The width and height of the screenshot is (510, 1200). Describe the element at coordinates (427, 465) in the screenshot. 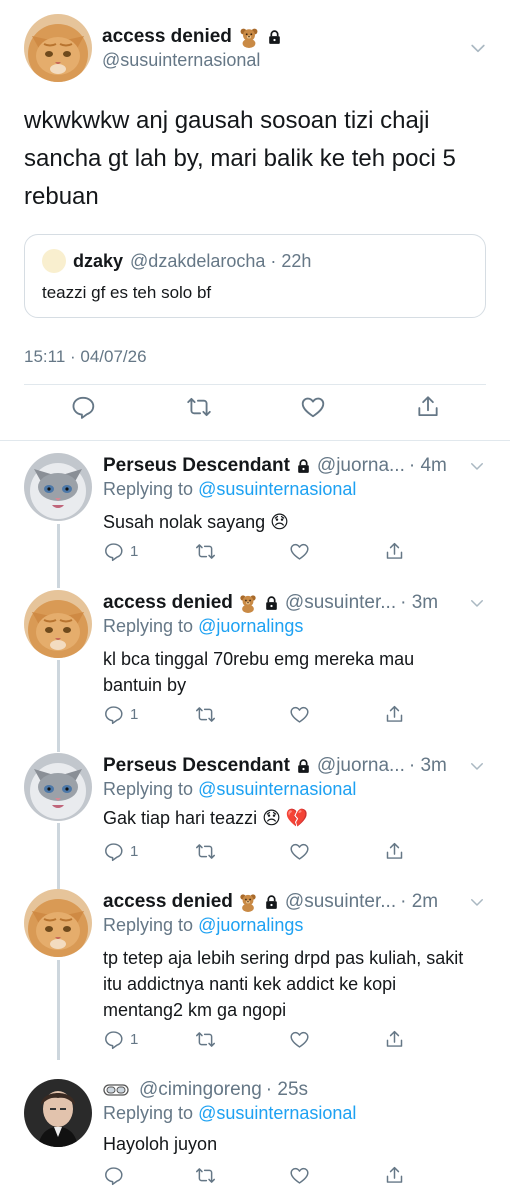

I see `reply-time: · 4m` at that location.